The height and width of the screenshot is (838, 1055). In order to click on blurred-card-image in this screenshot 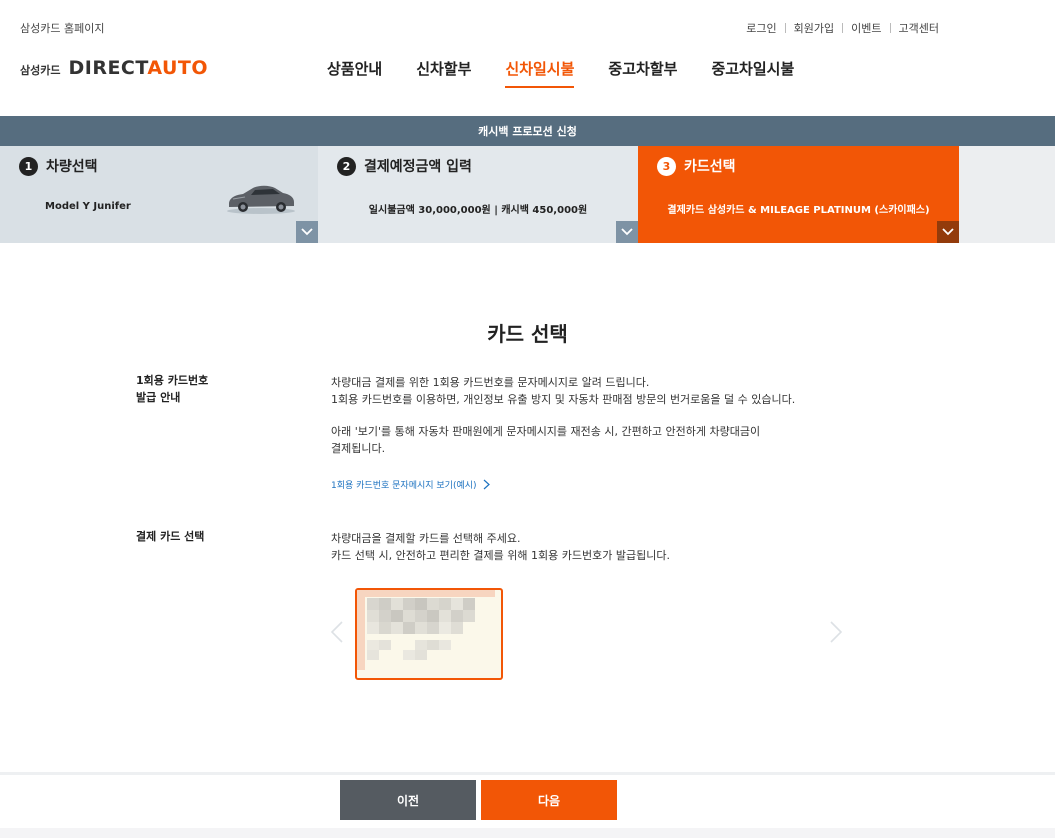, I will do `click(421, 629)`.